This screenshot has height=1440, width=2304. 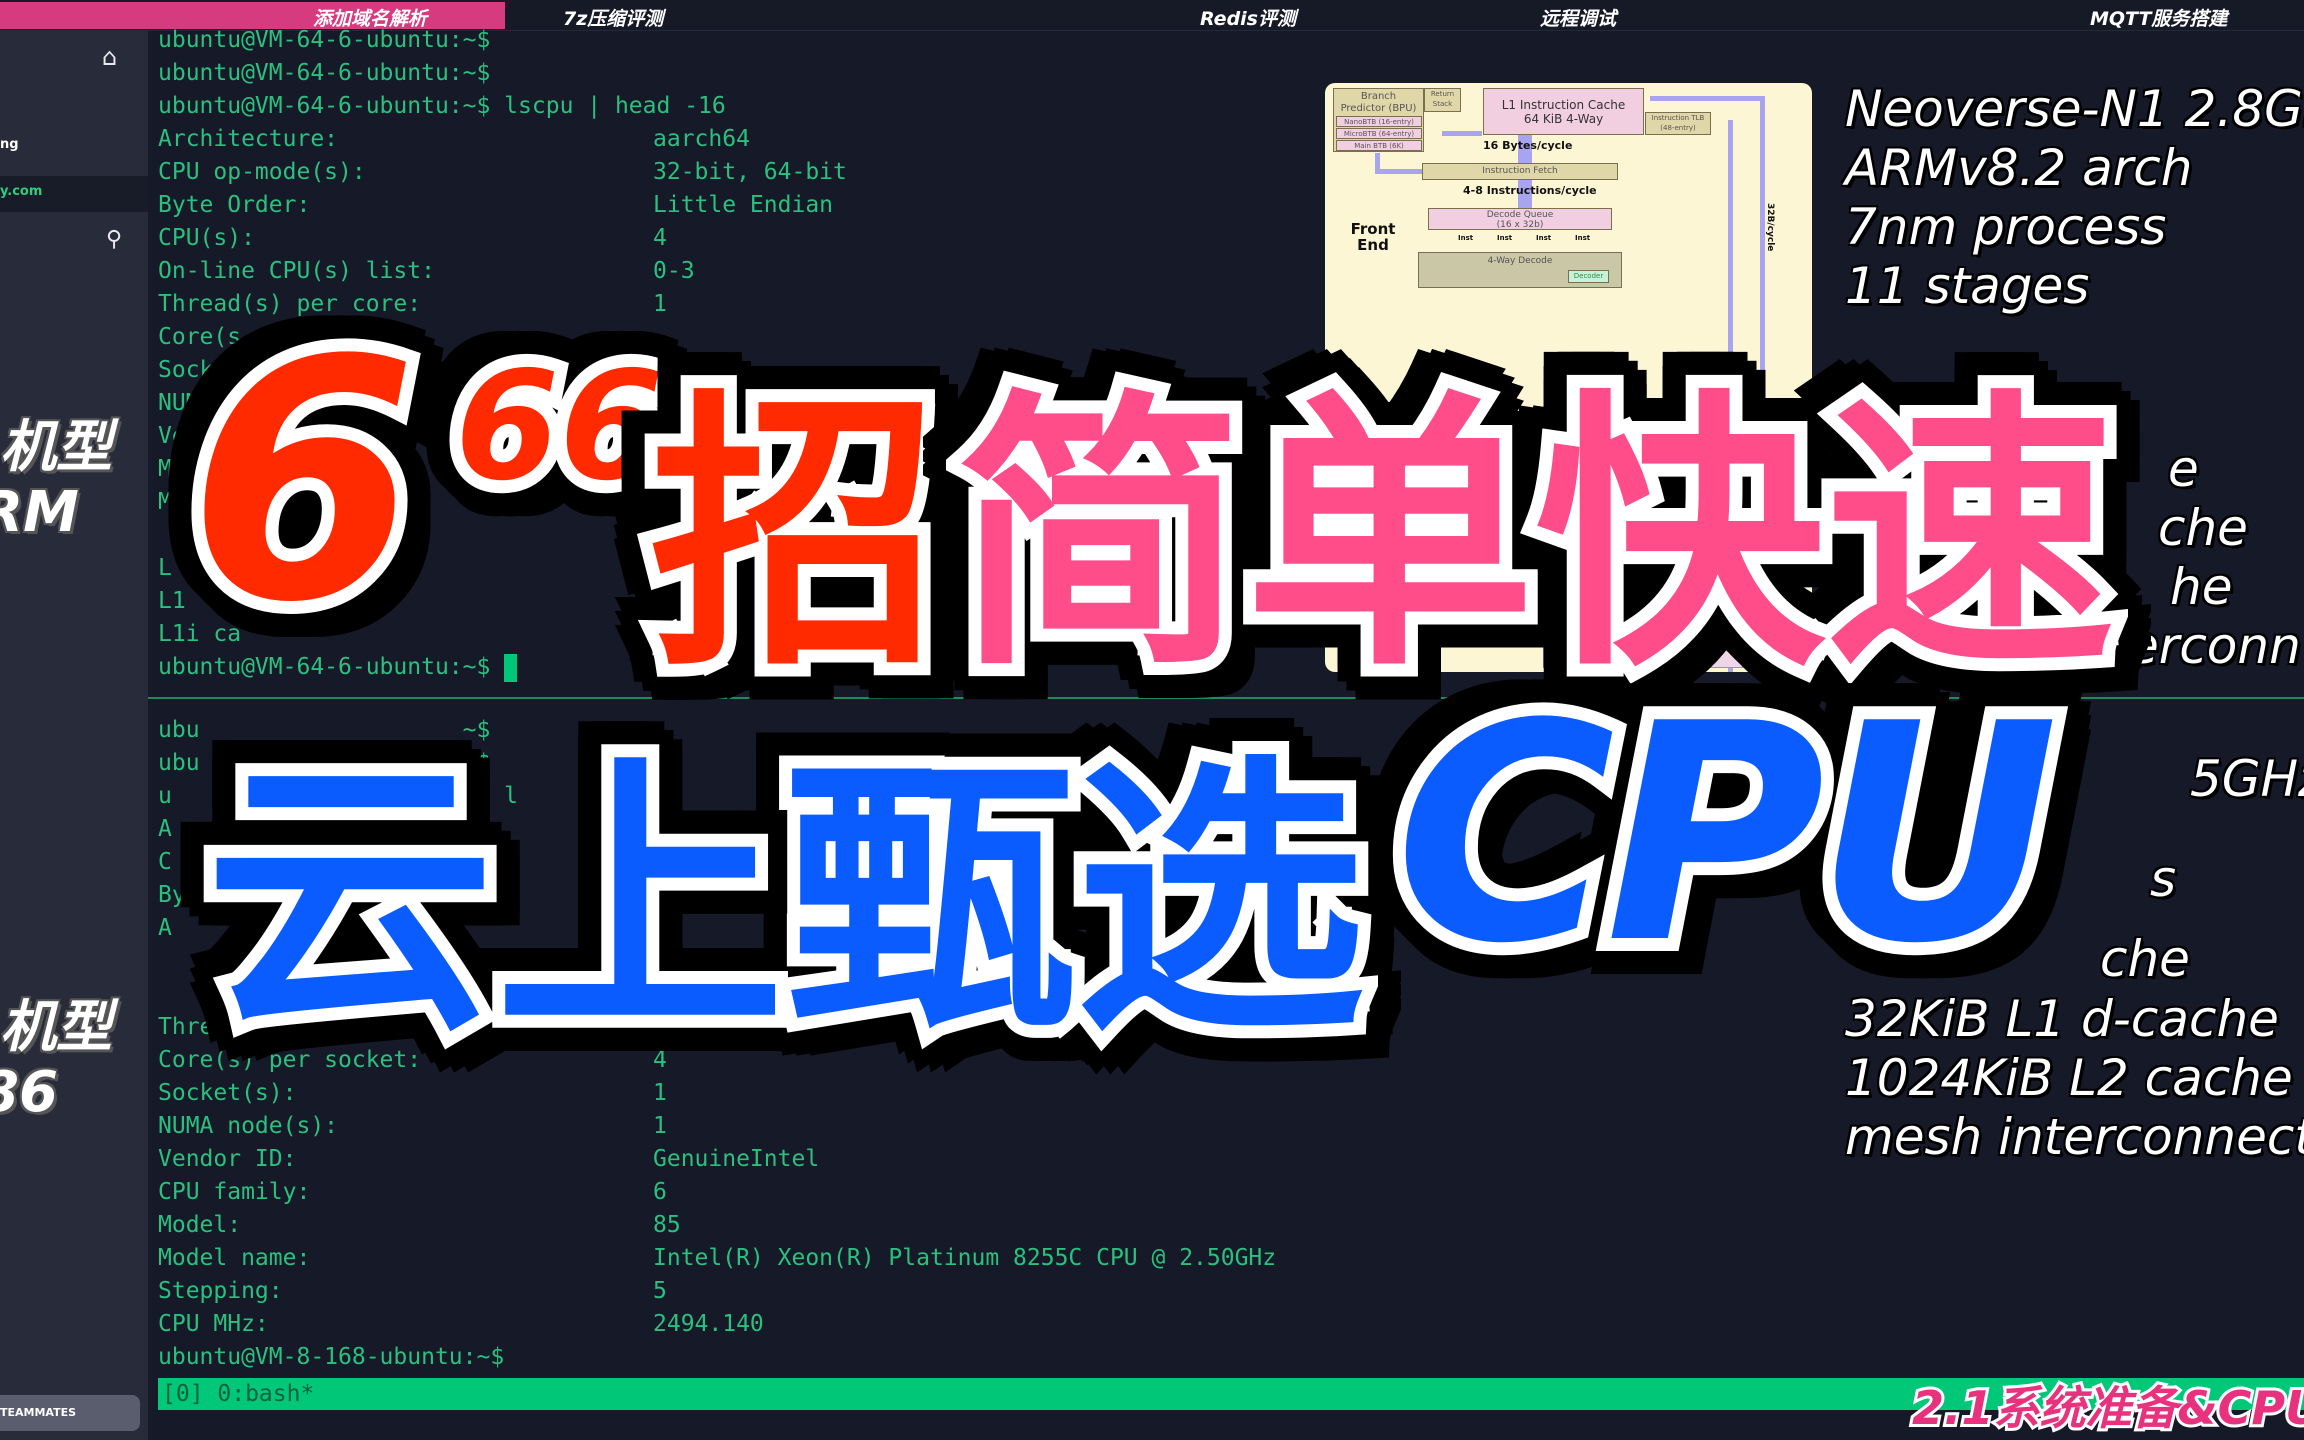 What do you see at coordinates (785, 901) in the screenshot?
I see `title-line2-cjk: 云上甄选` at bounding box center [785, 901].